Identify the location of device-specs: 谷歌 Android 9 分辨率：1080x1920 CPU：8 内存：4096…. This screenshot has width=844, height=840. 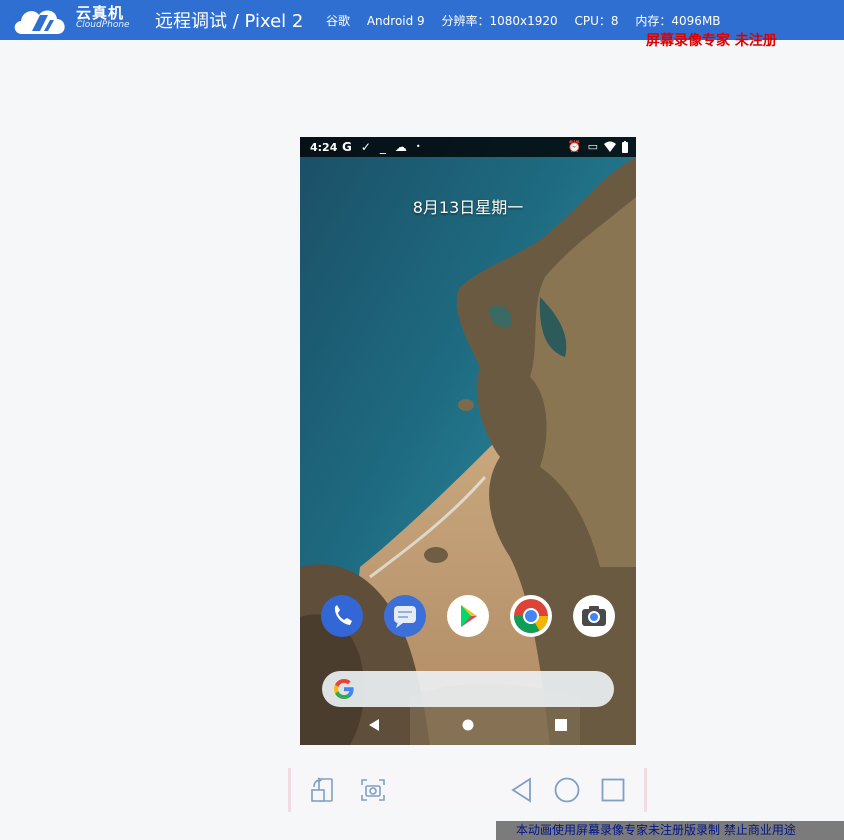
(530, 20).